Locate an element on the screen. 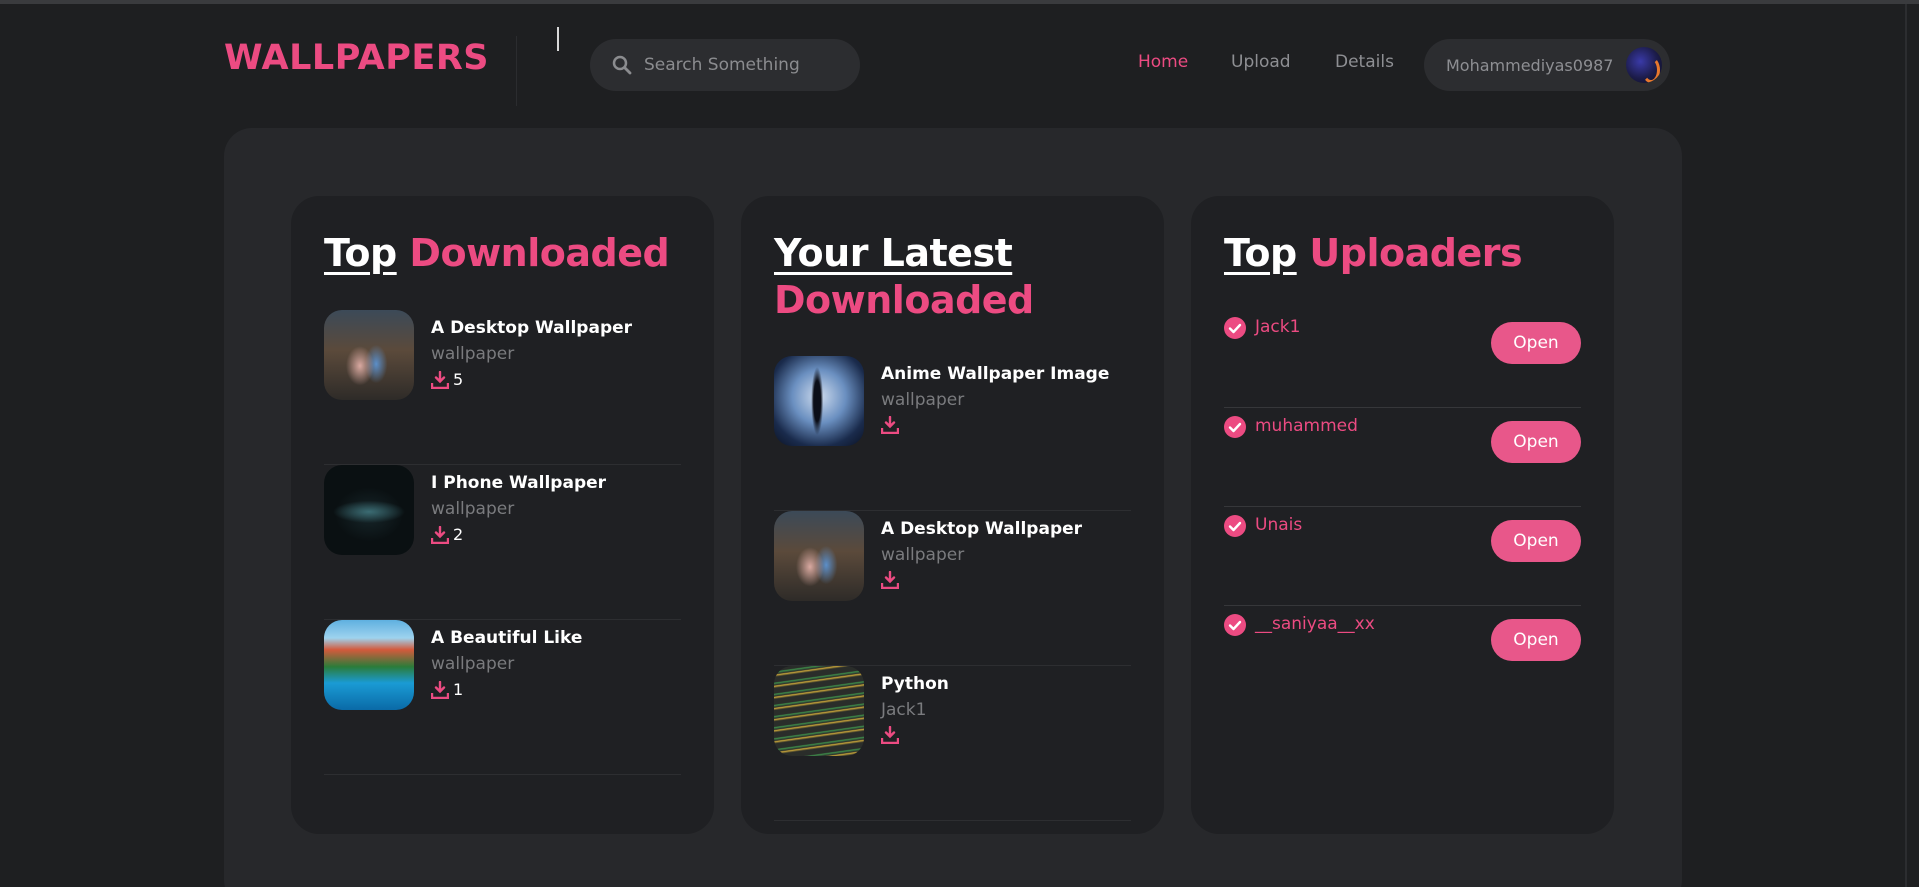 Image resolution: width=1919 pixels, height=887 pixels. search-input is located at coordinates (744, 65).